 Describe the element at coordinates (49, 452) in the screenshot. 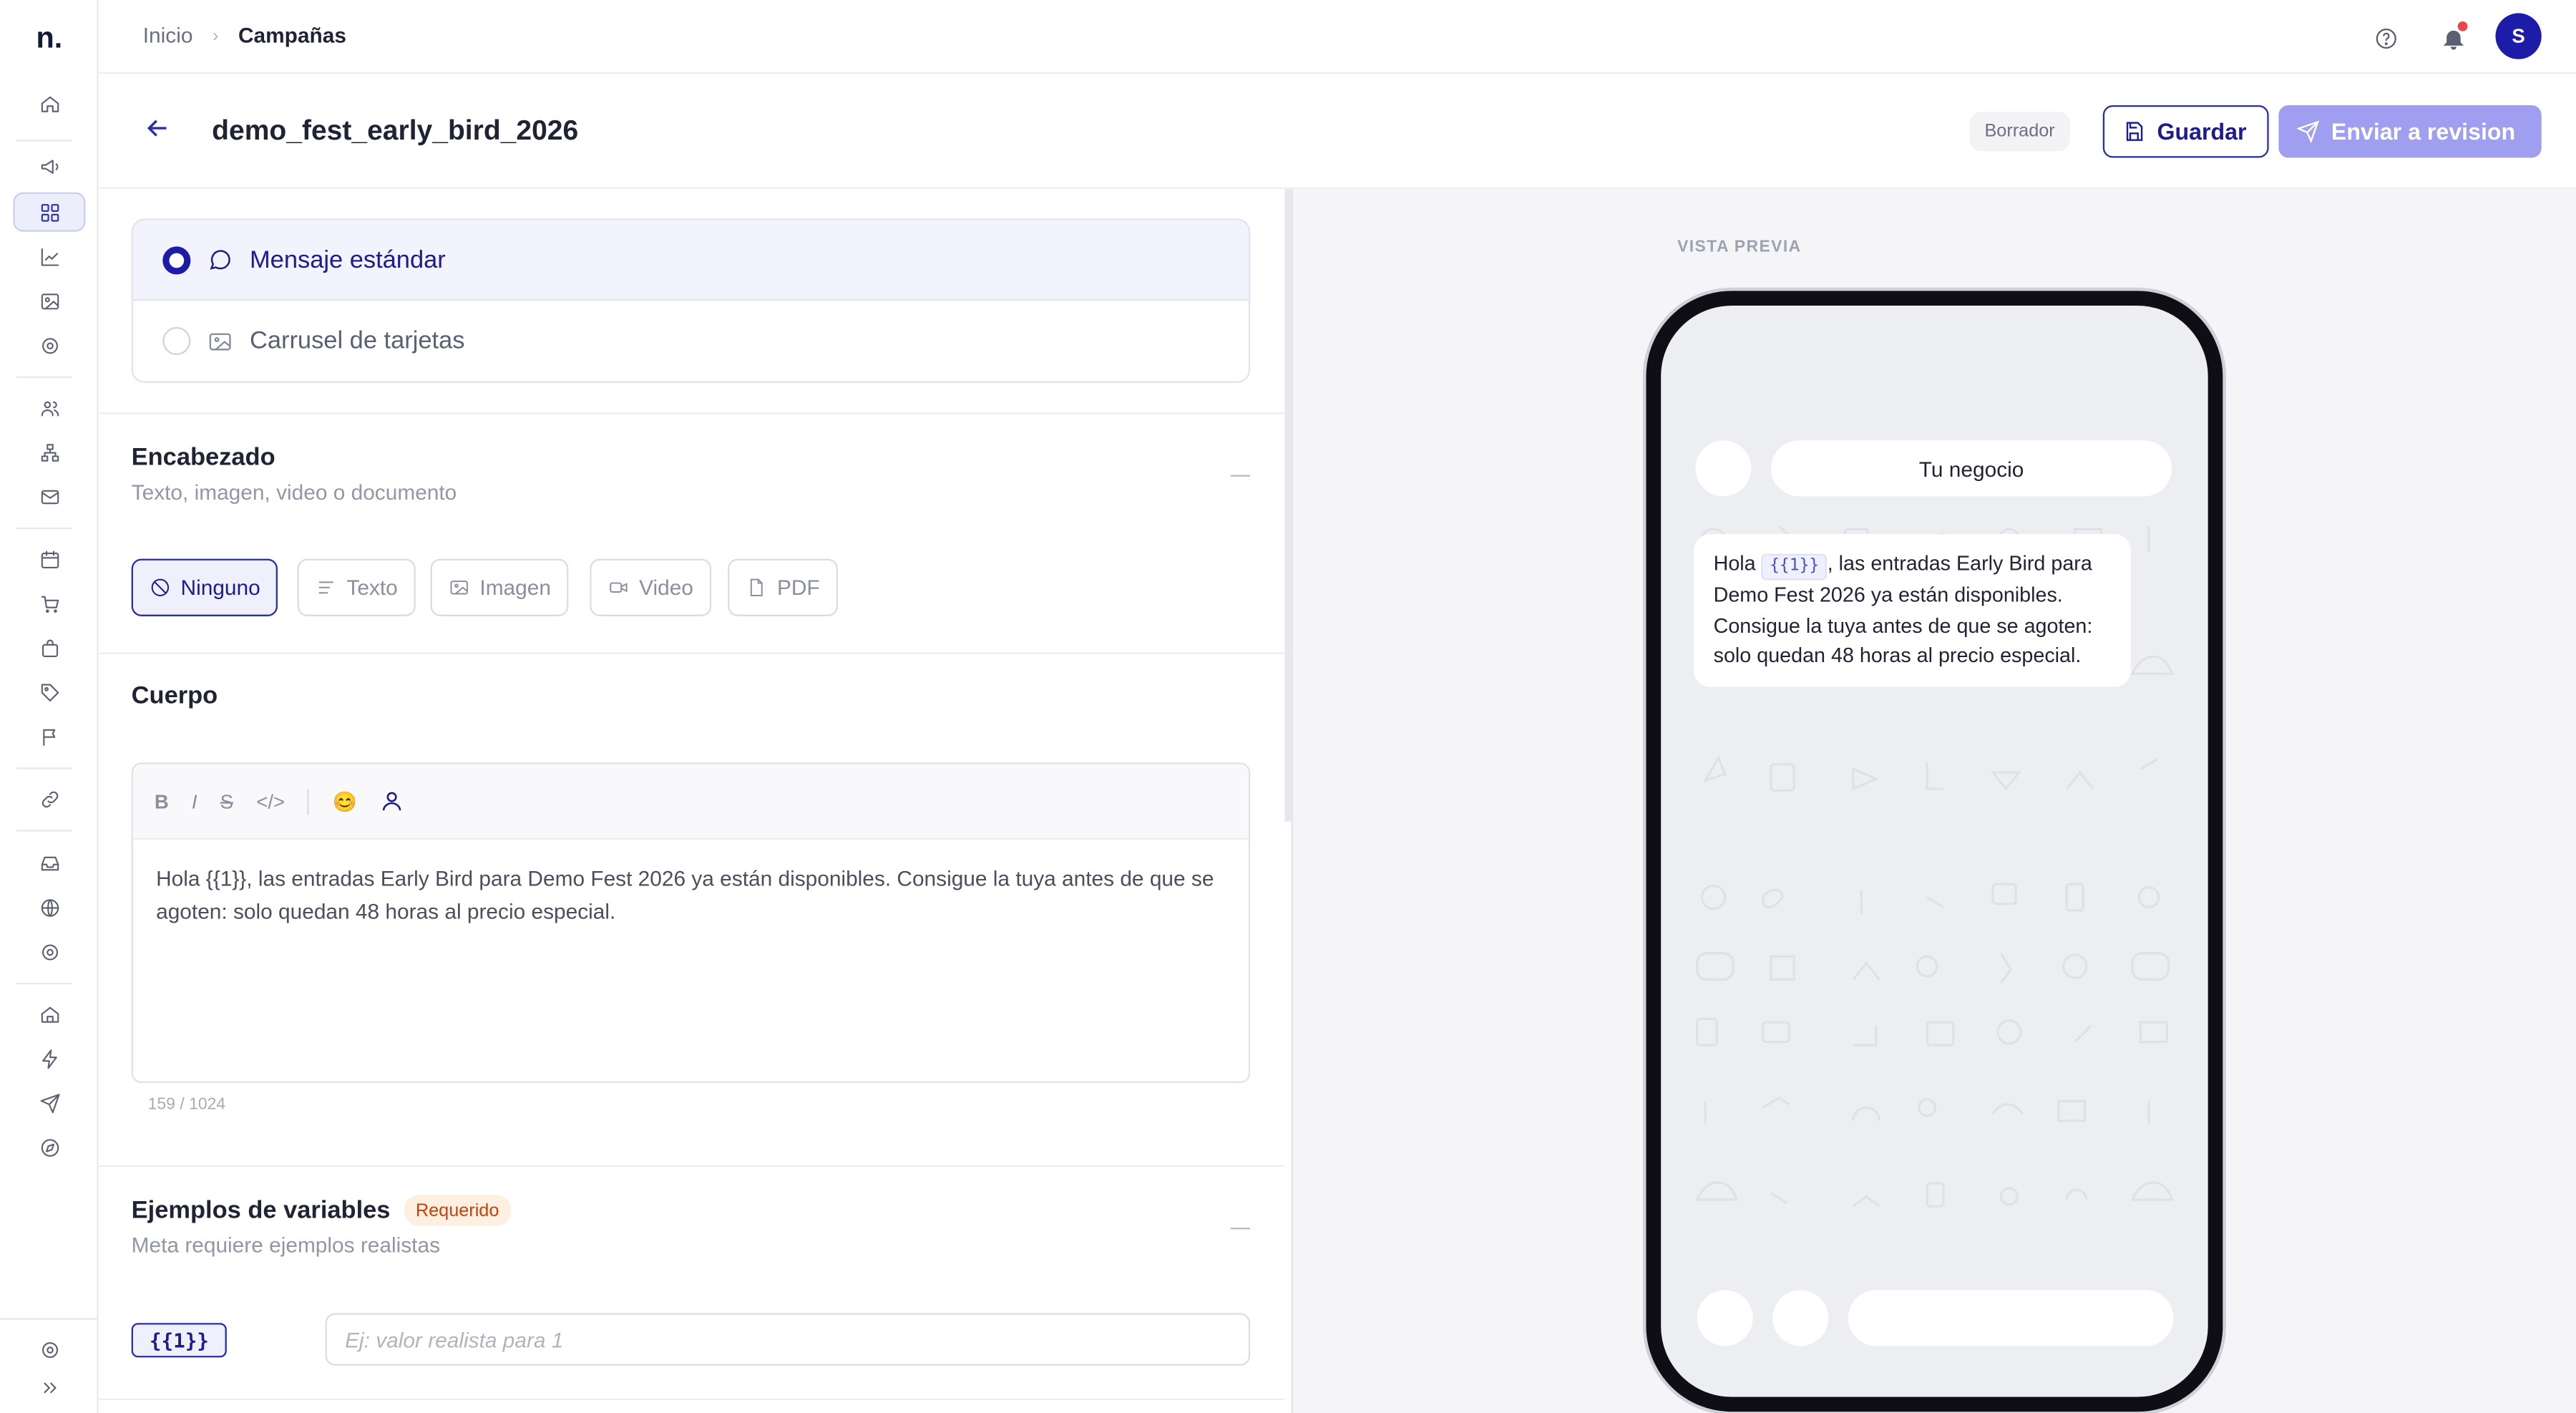

I see `sitemap-icon` at that location.